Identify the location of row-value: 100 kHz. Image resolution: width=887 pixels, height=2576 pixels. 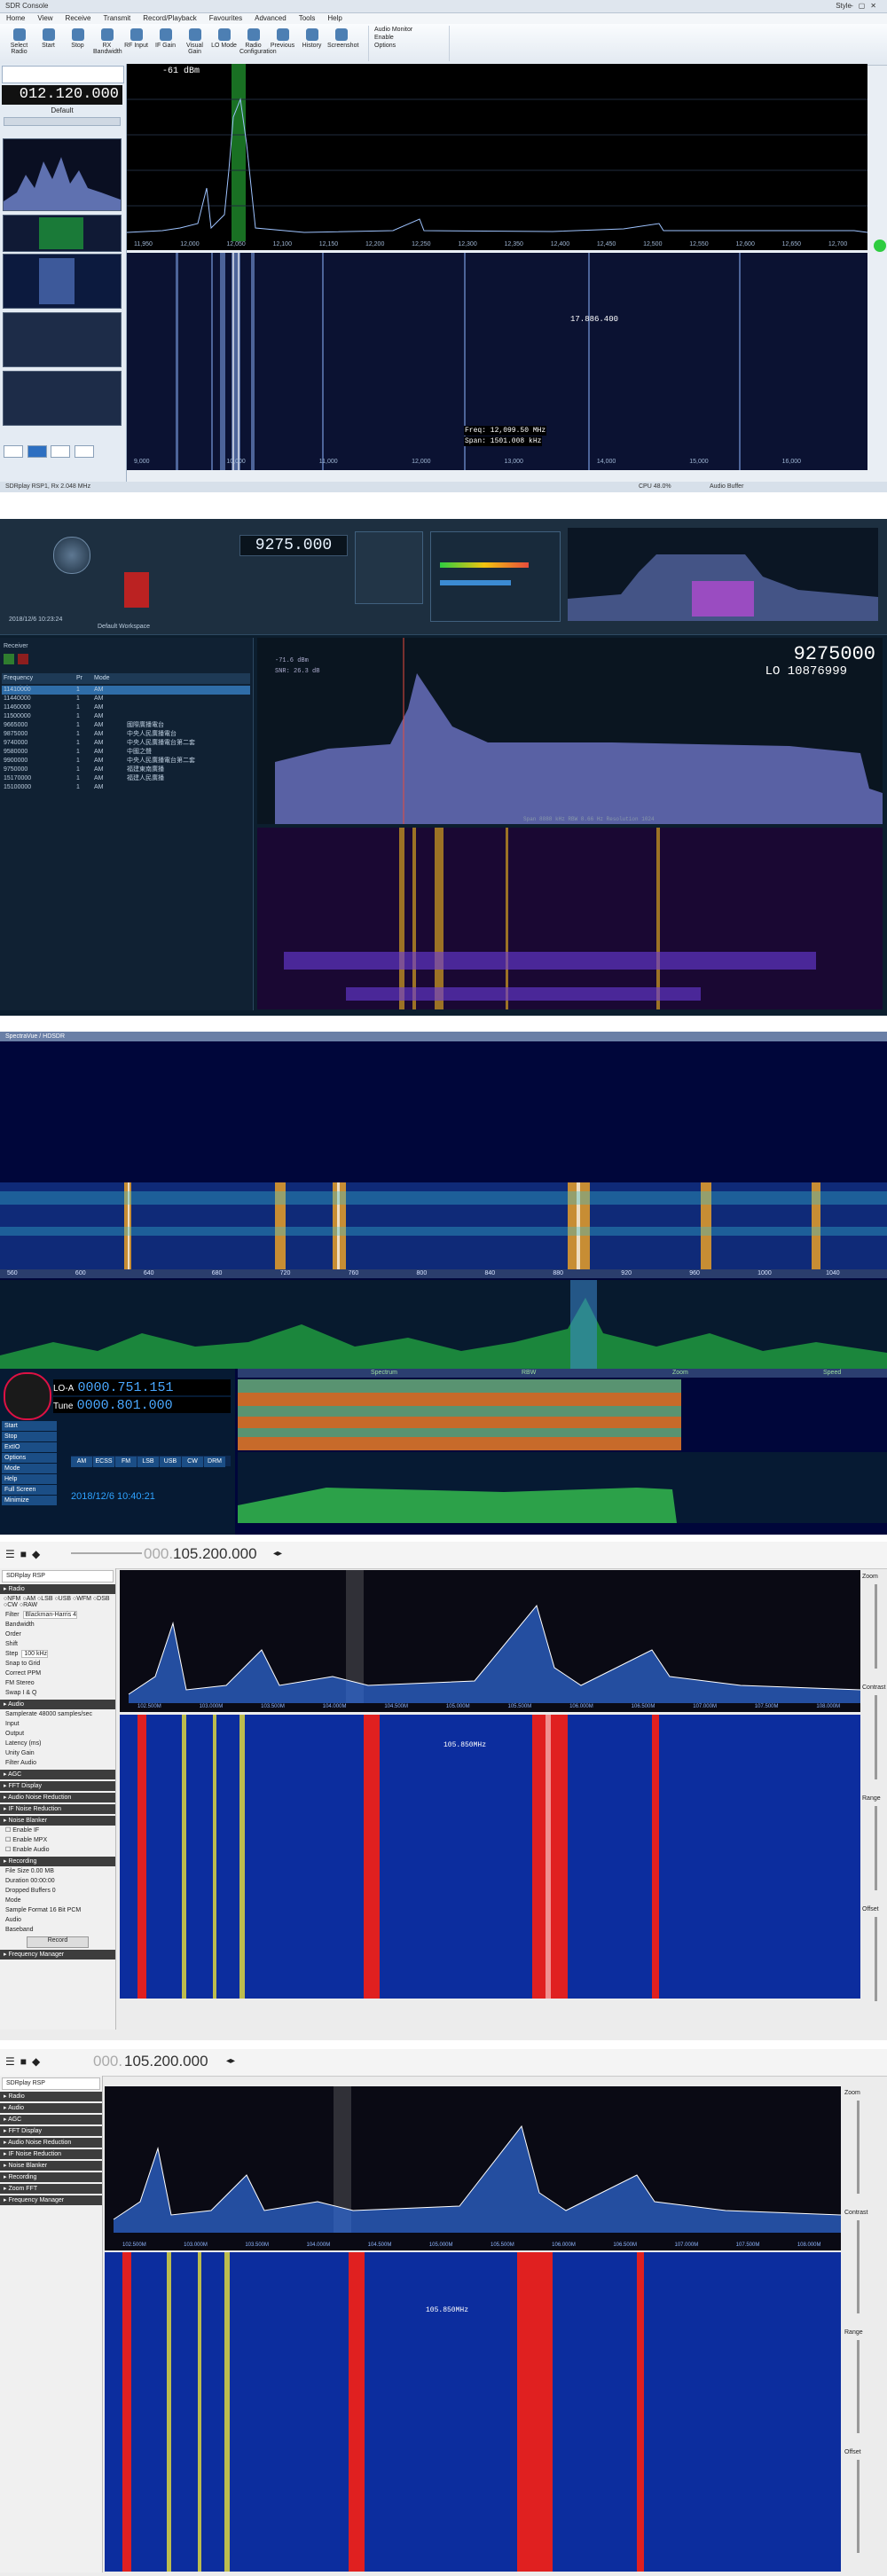
(35, 1654).